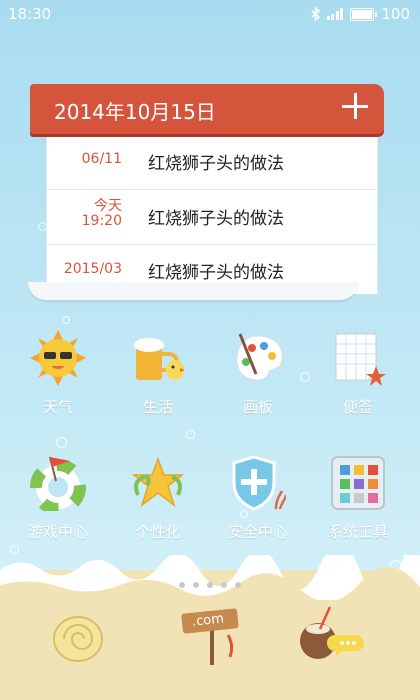 The image size is (420, 700). Describe the element at coordinates (101, 159) in the screenshot. I see `event-date: 06/11` at that location.